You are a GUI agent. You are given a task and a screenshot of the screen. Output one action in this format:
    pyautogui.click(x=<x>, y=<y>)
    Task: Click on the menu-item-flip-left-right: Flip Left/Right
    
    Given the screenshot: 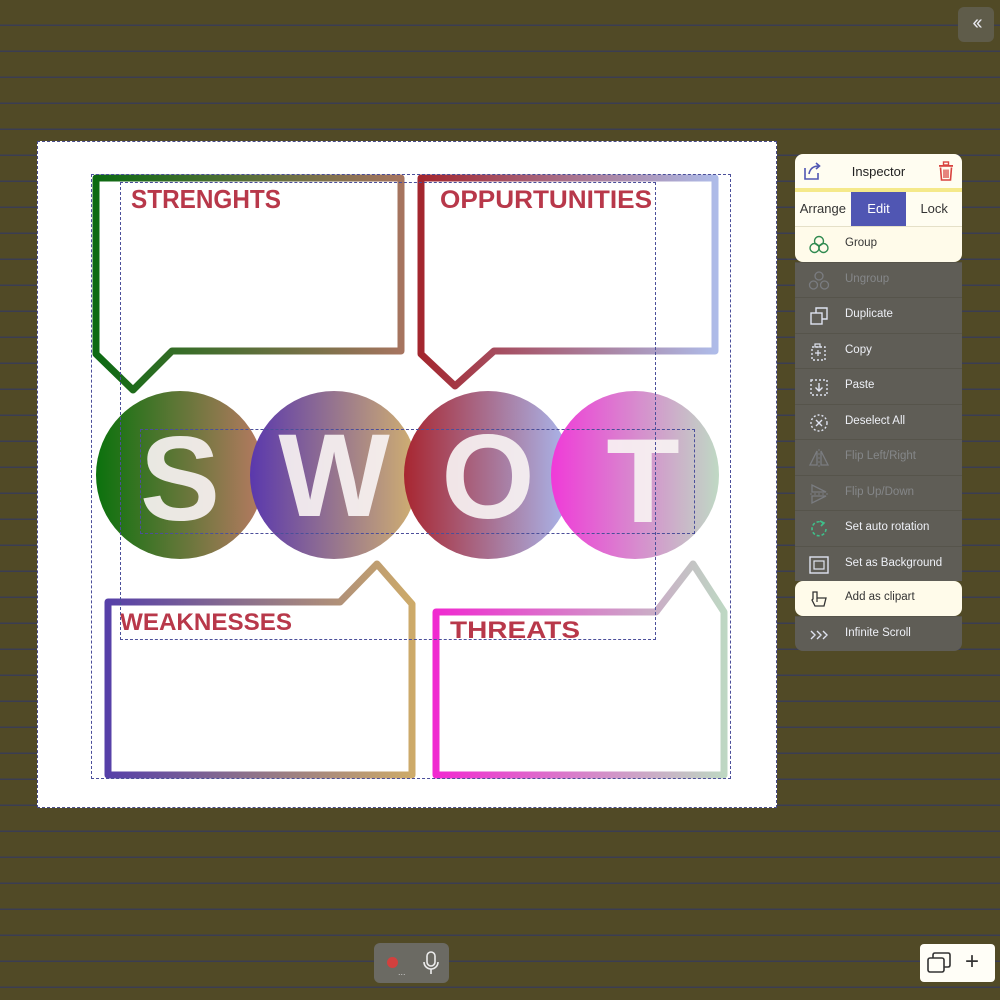 What is the action you would take?
    pyautogui.click(x=878, y=457)
    